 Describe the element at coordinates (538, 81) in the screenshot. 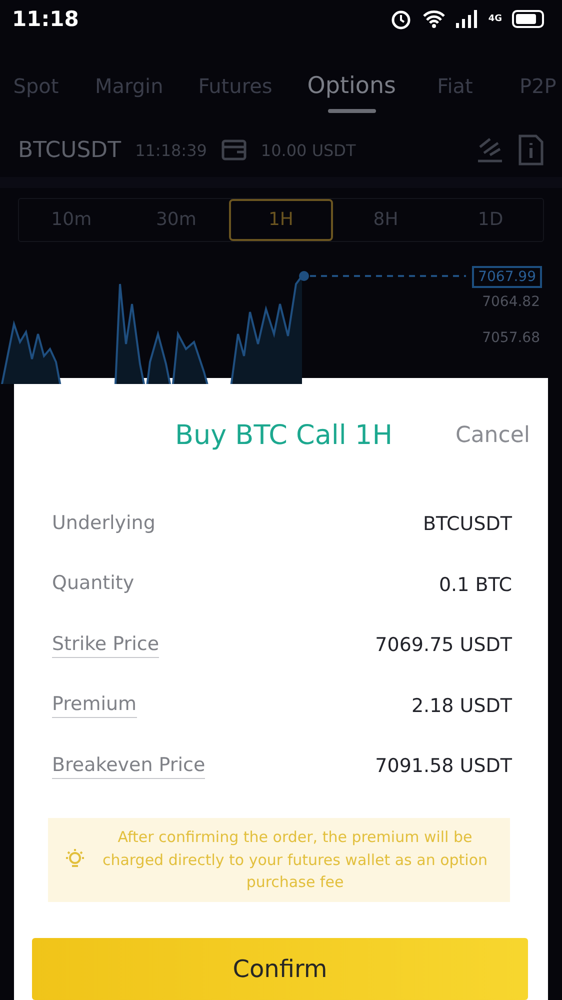

I see `market-tab: P2P` at that location.